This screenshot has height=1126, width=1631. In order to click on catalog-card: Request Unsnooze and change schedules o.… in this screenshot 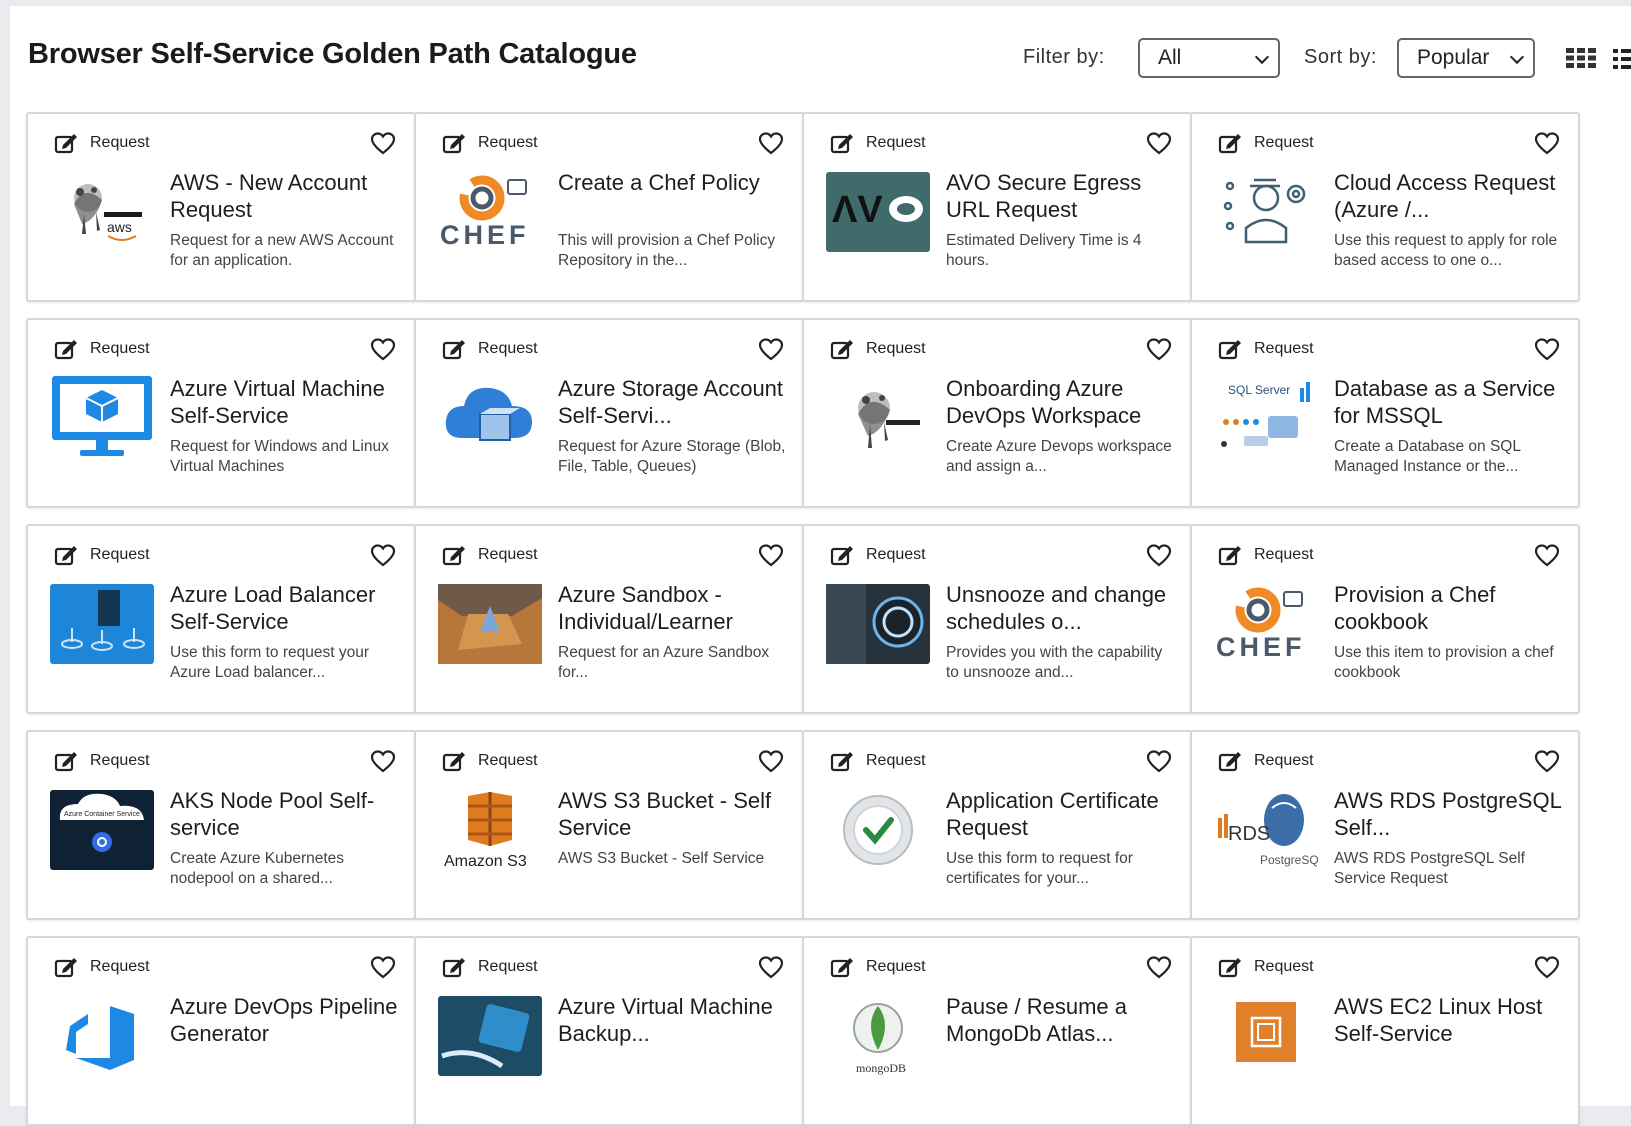, I will do `click(997, 619)`.